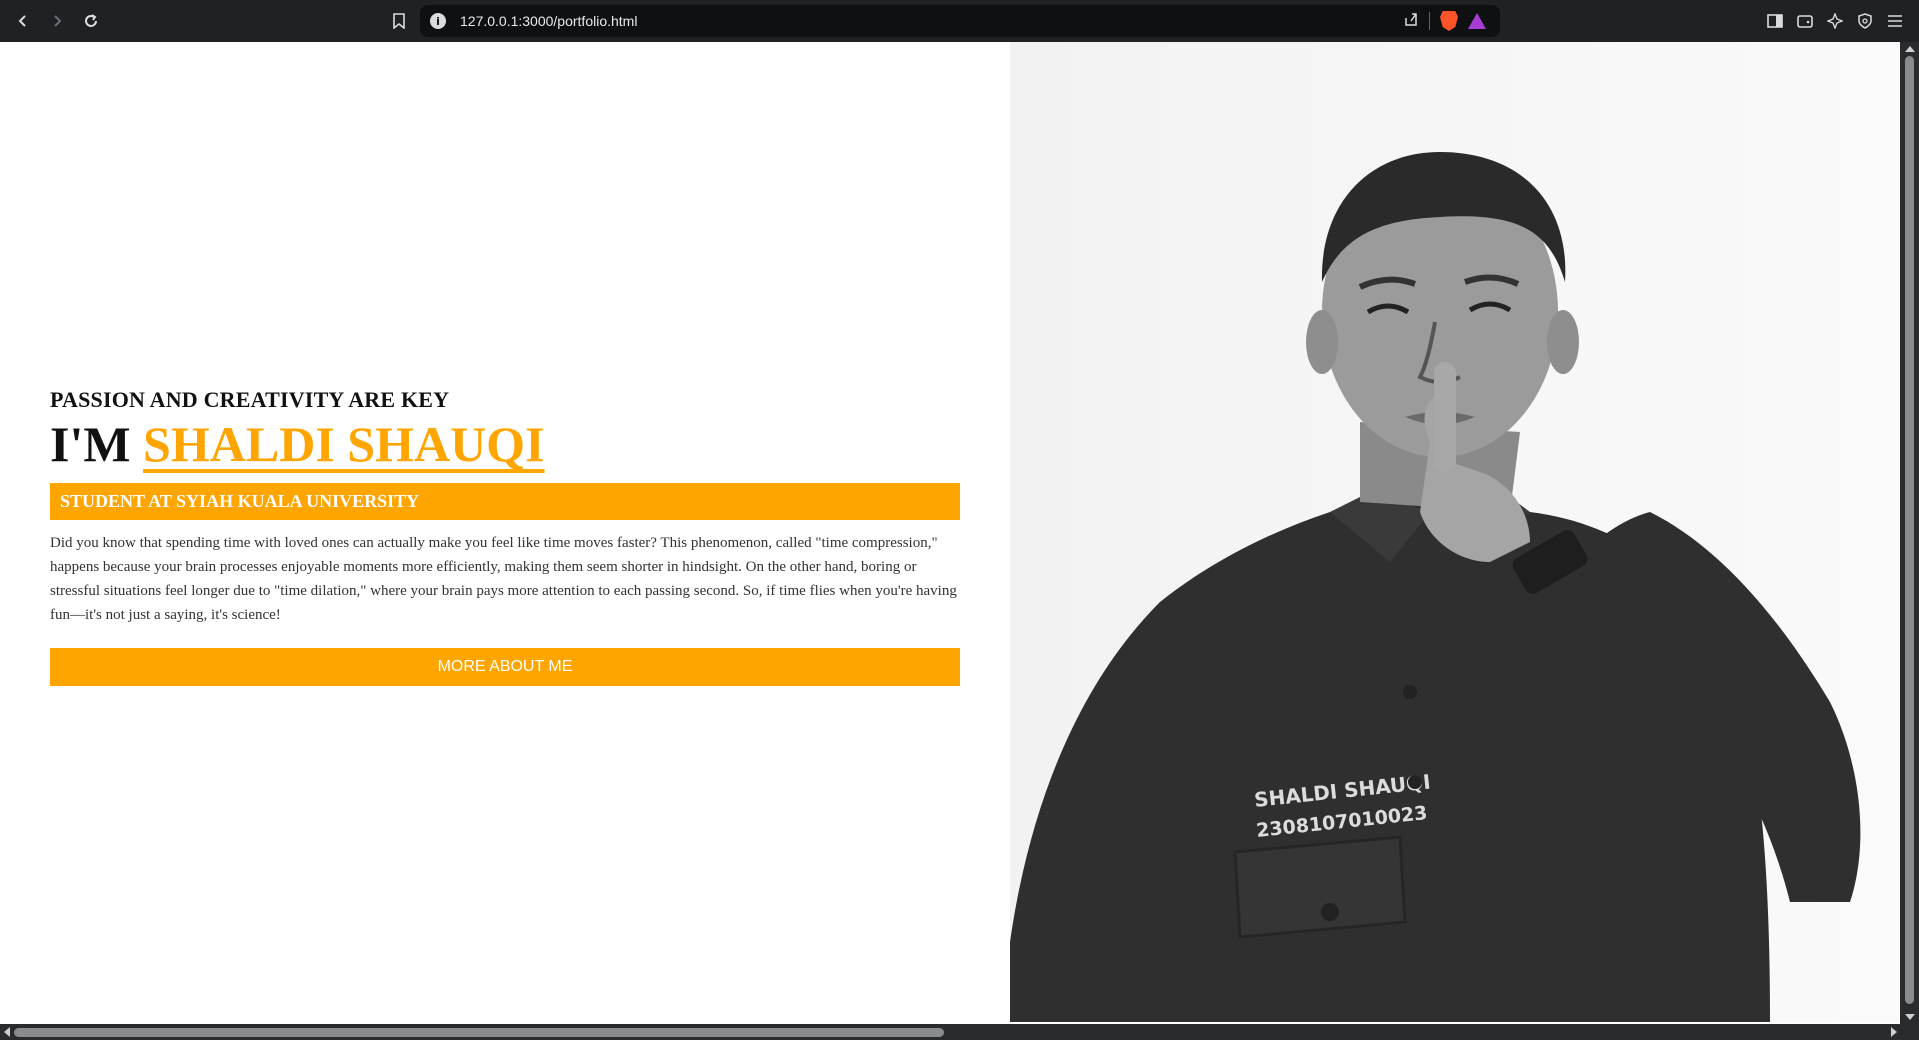 This screenshot has width=1919, height=1040. Describe the element at coordinates (1894, 1032) in the screenshot. I see `scroll-right-icon` at that location.